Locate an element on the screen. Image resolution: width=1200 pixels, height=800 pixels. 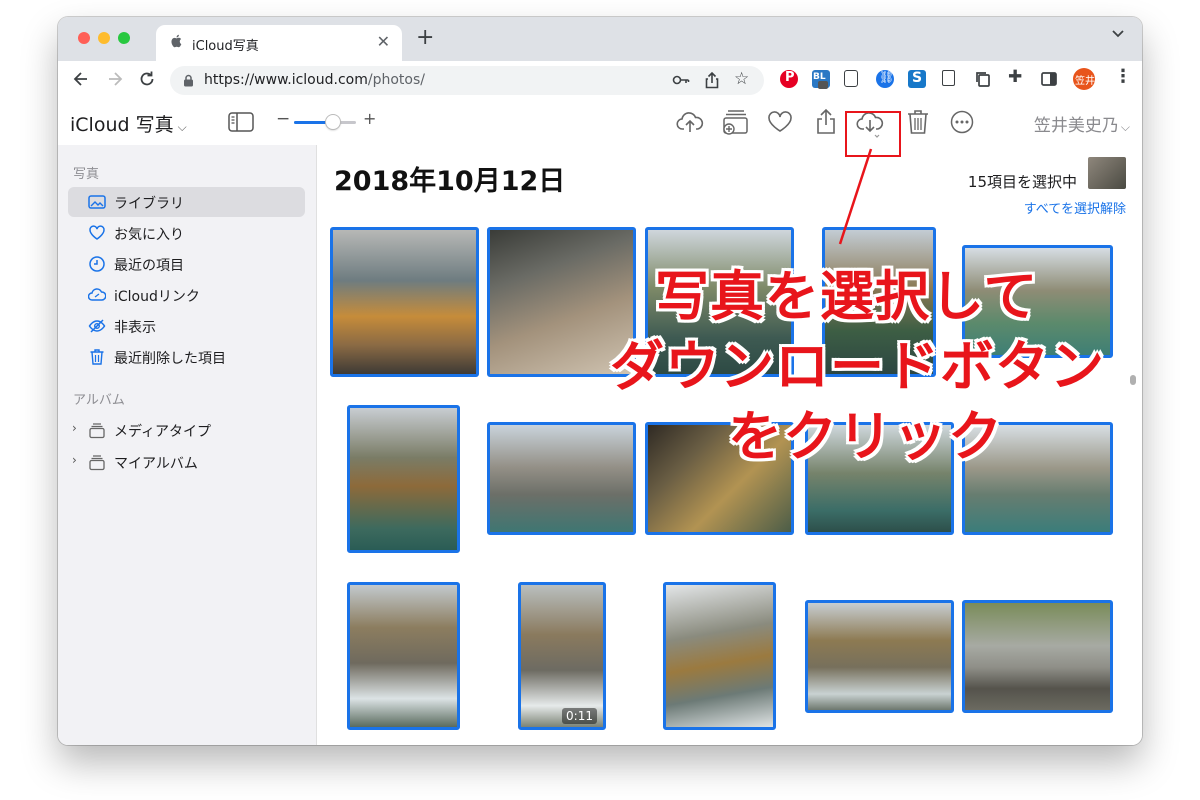
annotation-line-3: をクリック is located at coordinates (865, 436).